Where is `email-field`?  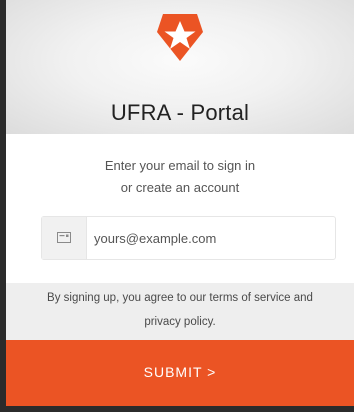
email-field is located at coordinates (188, 238).